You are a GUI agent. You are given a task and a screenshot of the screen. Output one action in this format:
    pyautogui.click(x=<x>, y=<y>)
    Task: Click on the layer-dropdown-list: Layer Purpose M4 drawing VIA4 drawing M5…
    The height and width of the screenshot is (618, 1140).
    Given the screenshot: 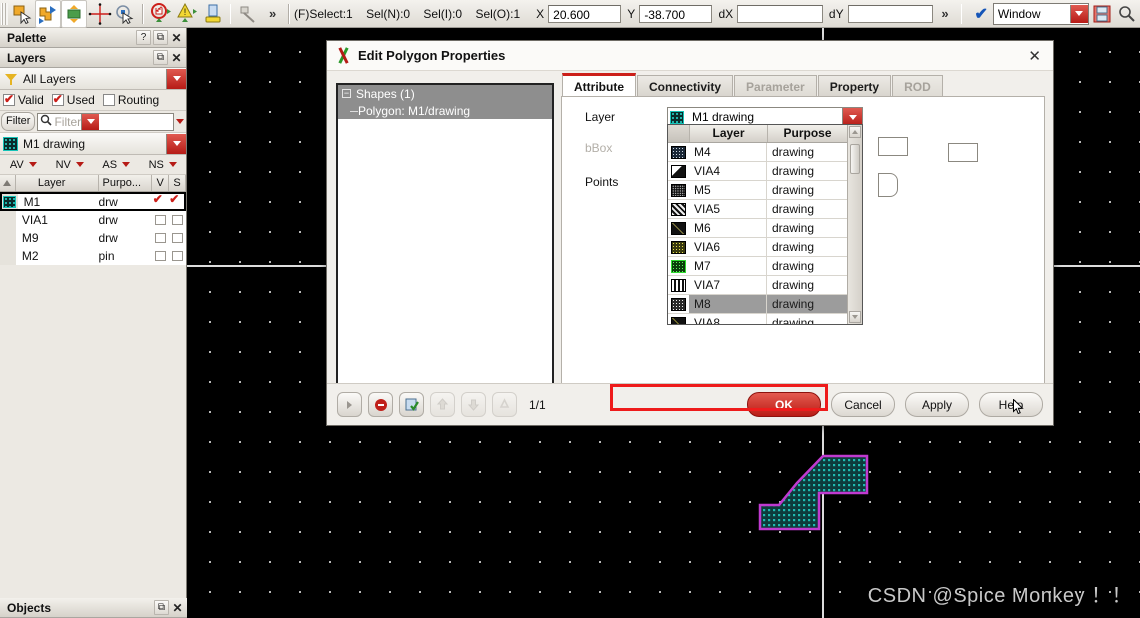 What is the action you would take?
    pyautogui.click(x=765, y=224)
    